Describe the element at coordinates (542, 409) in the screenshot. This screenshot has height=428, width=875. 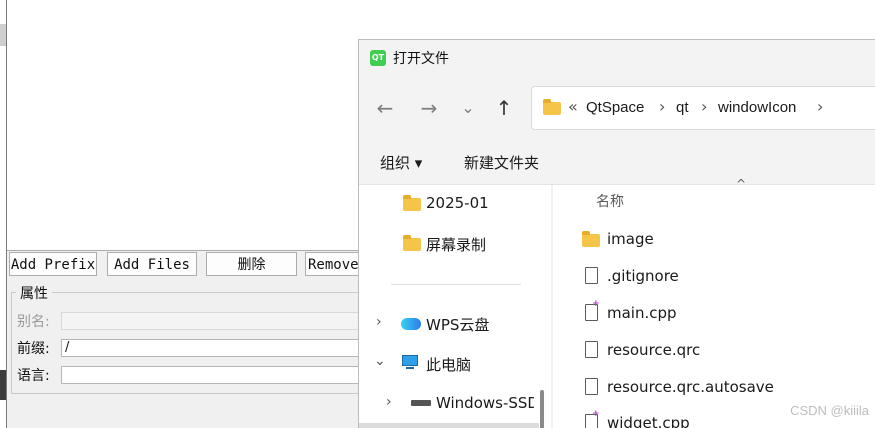
I see `nav-pane-scrollbar` at that location.